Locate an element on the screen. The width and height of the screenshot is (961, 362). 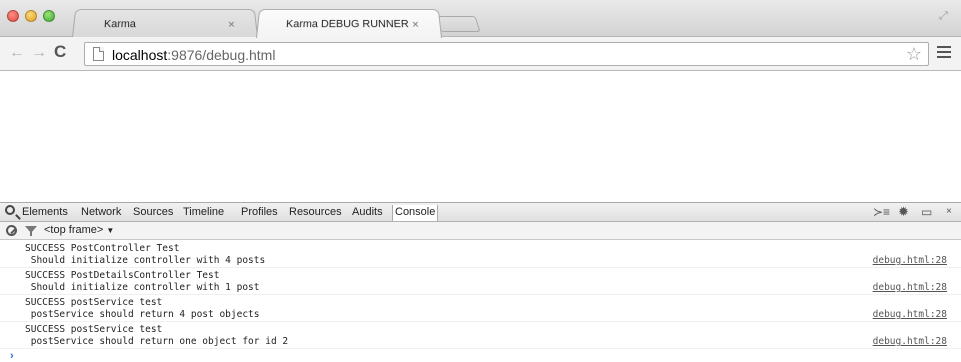
tab-elements: Elements is located at coordinates (45, 212).